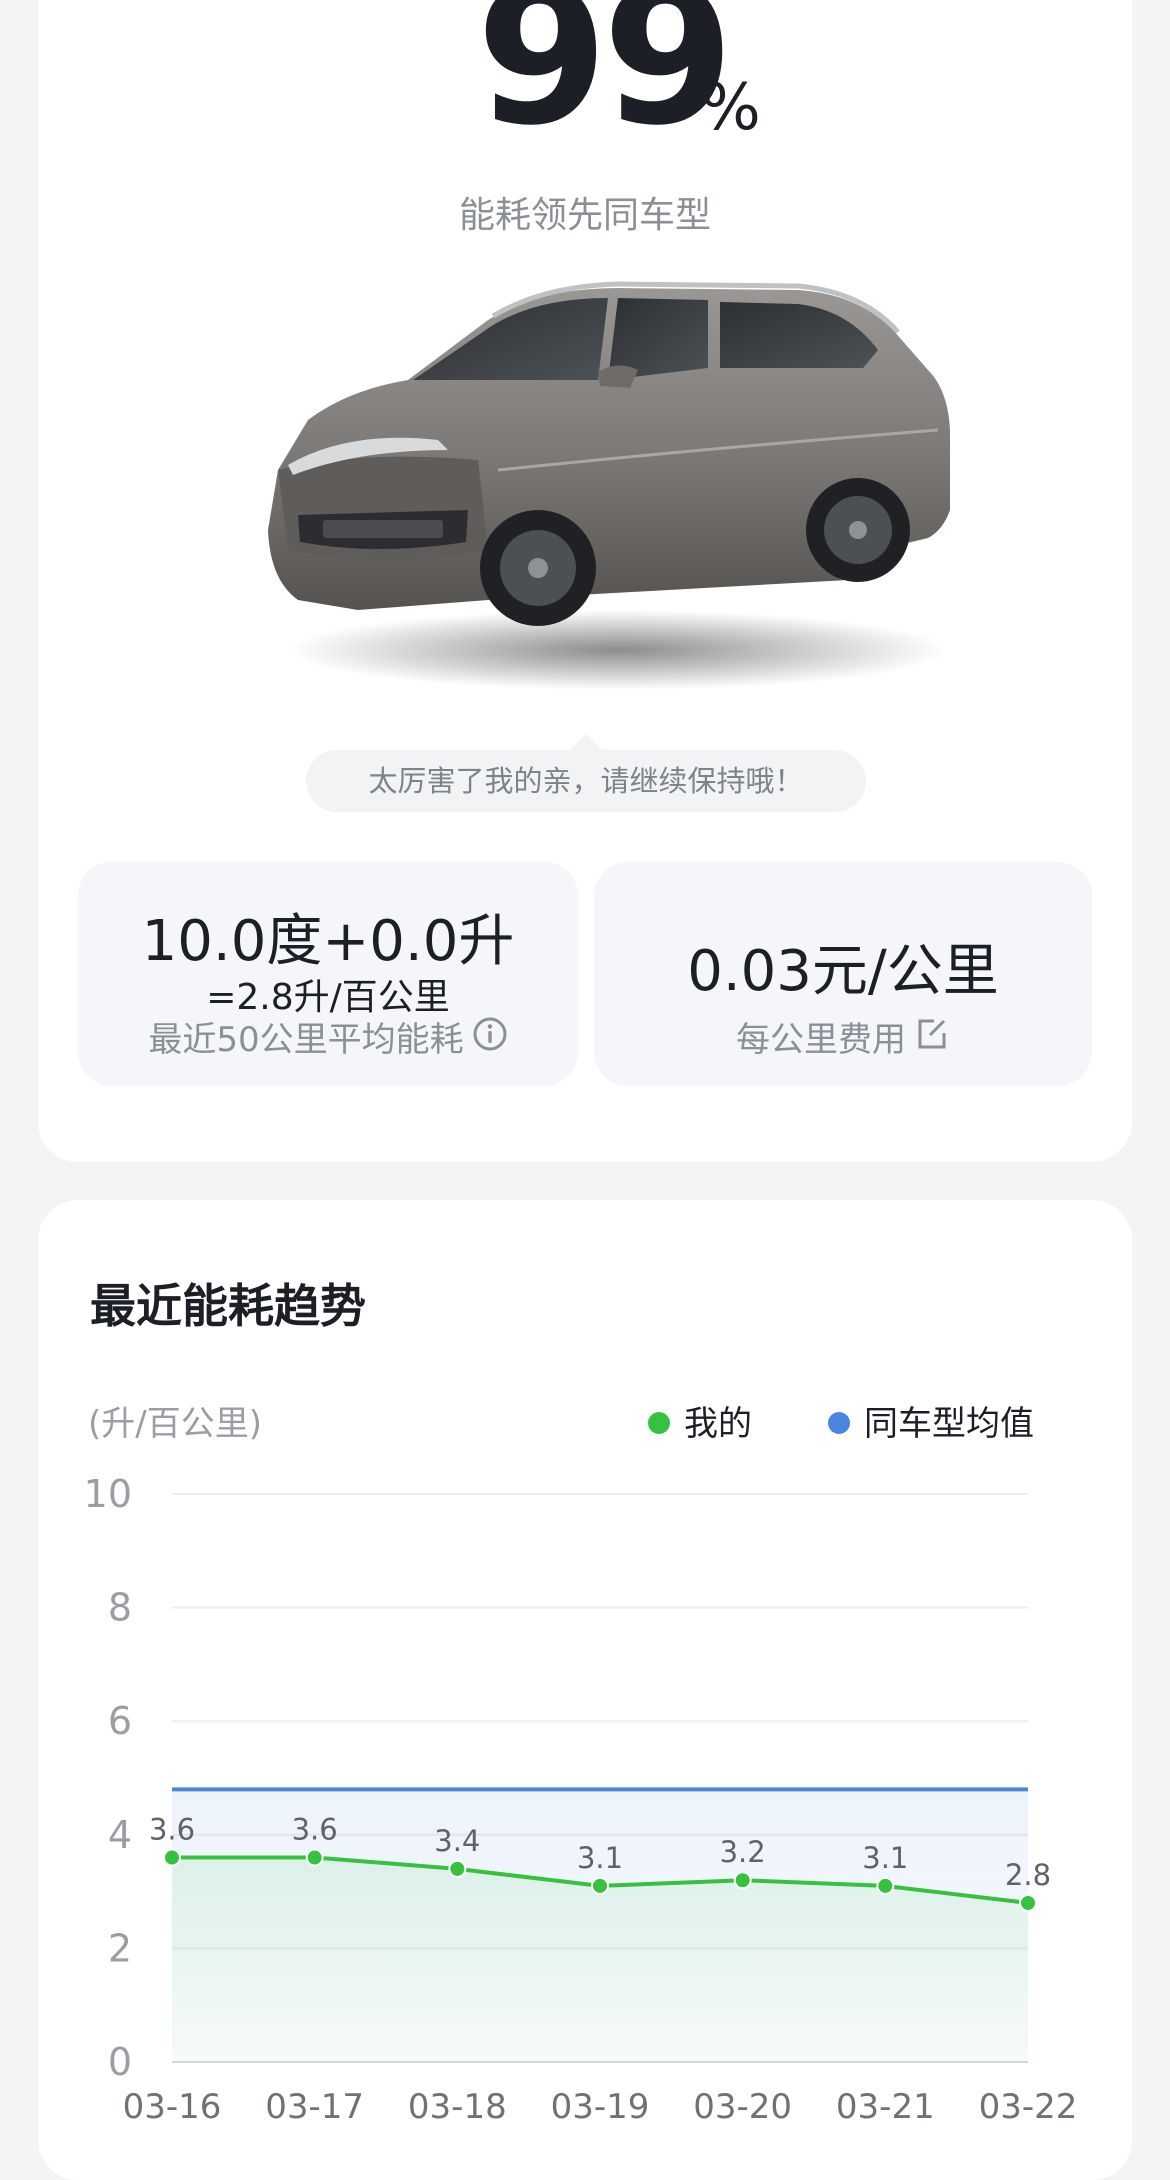  Describe the element at coordinates (490, 1038) in the screenshot. I see `info-icon` at that location.